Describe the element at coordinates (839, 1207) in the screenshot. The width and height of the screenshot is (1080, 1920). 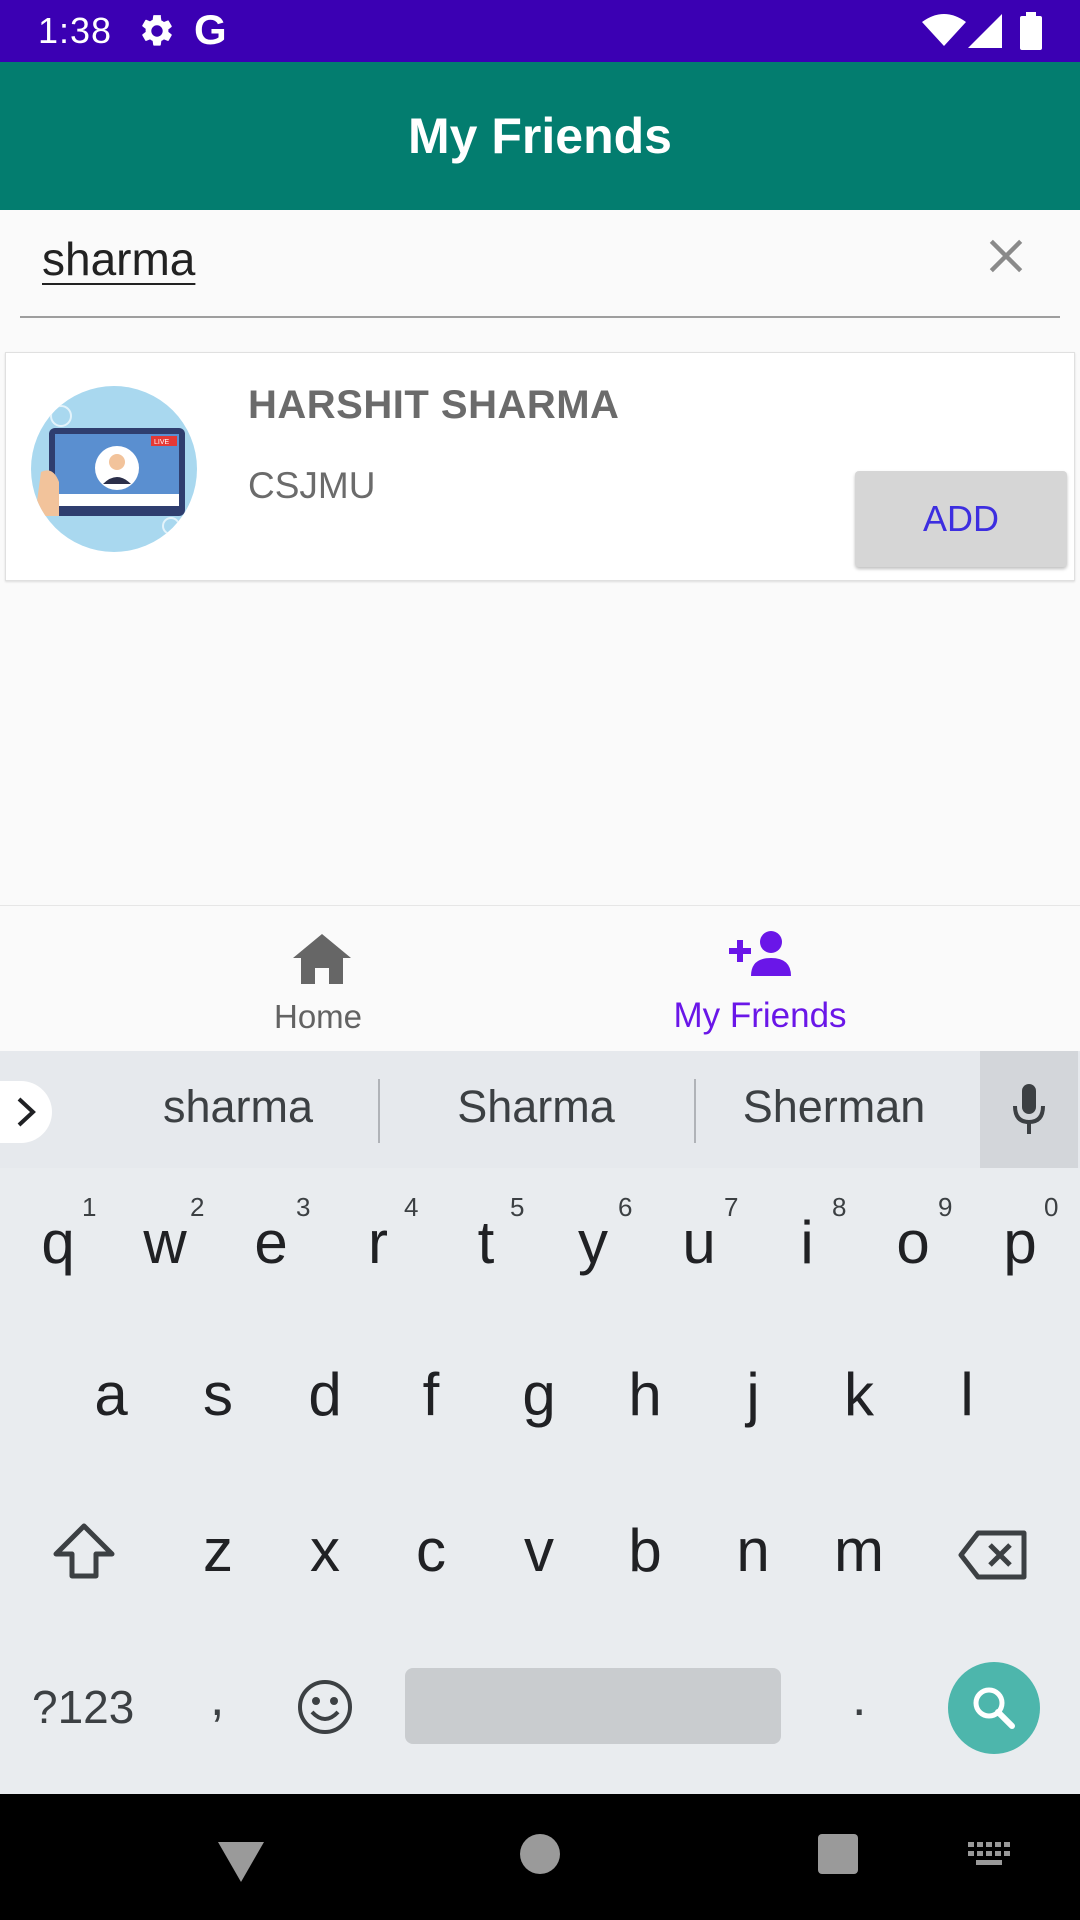
I see `key-hint: 8` at that location.